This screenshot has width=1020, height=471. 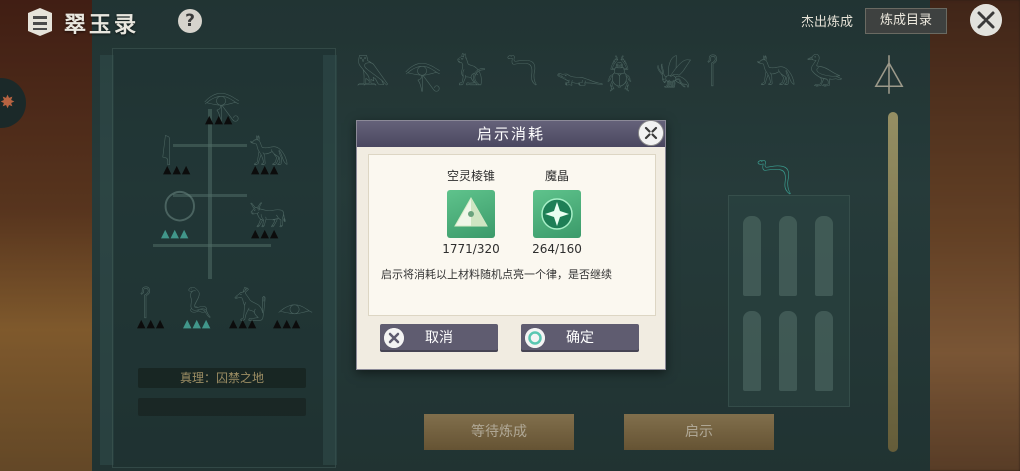 I want to click on cancel-button: 取消, so click(x=439, y=338).